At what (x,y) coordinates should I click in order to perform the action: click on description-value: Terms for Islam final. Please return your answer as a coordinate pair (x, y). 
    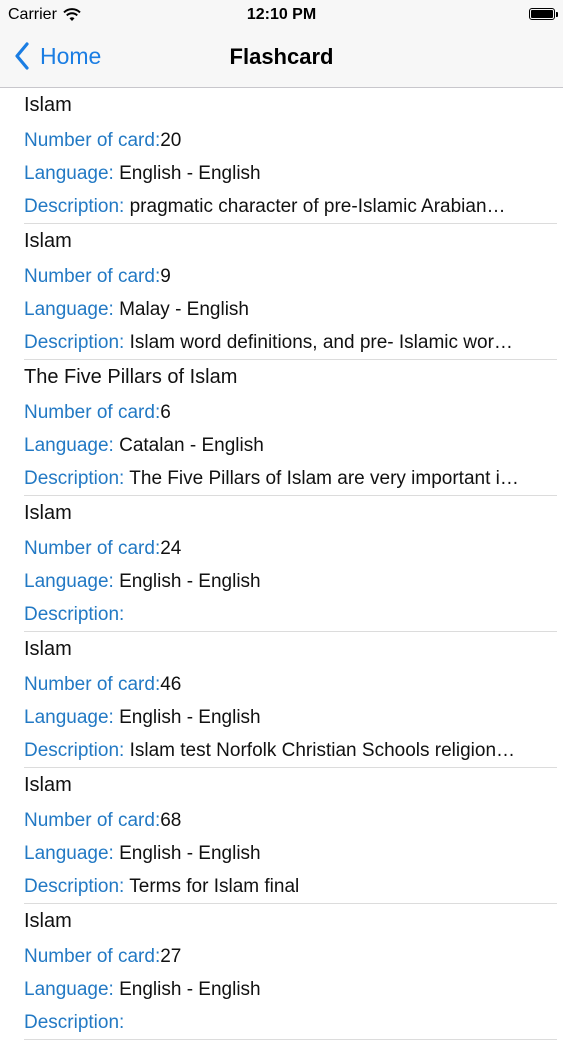
    Looking at the image, I should click on (214, 886).